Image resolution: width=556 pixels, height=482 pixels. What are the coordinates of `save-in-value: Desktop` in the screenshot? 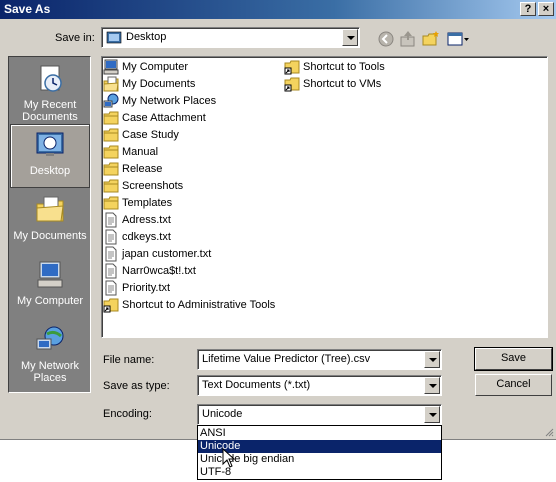 It's located at (146, 37).